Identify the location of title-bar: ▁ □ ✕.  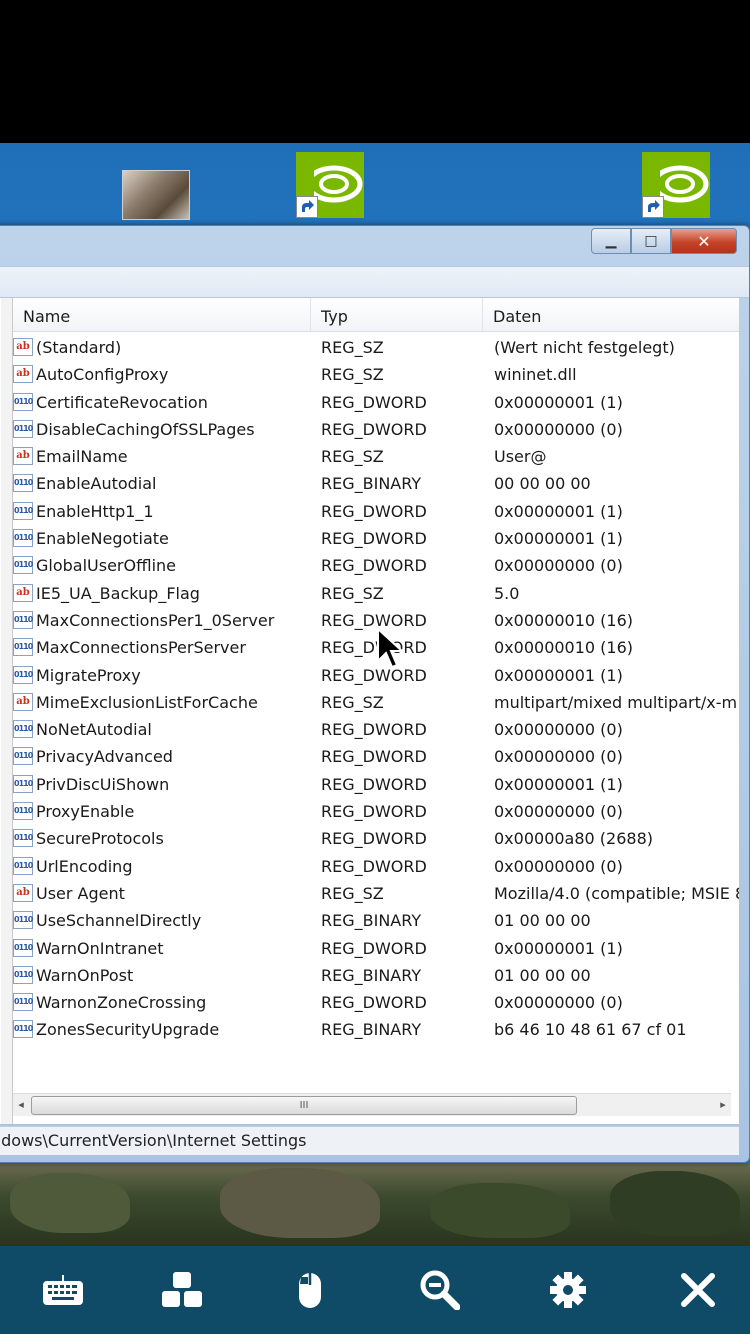
(374, 246).